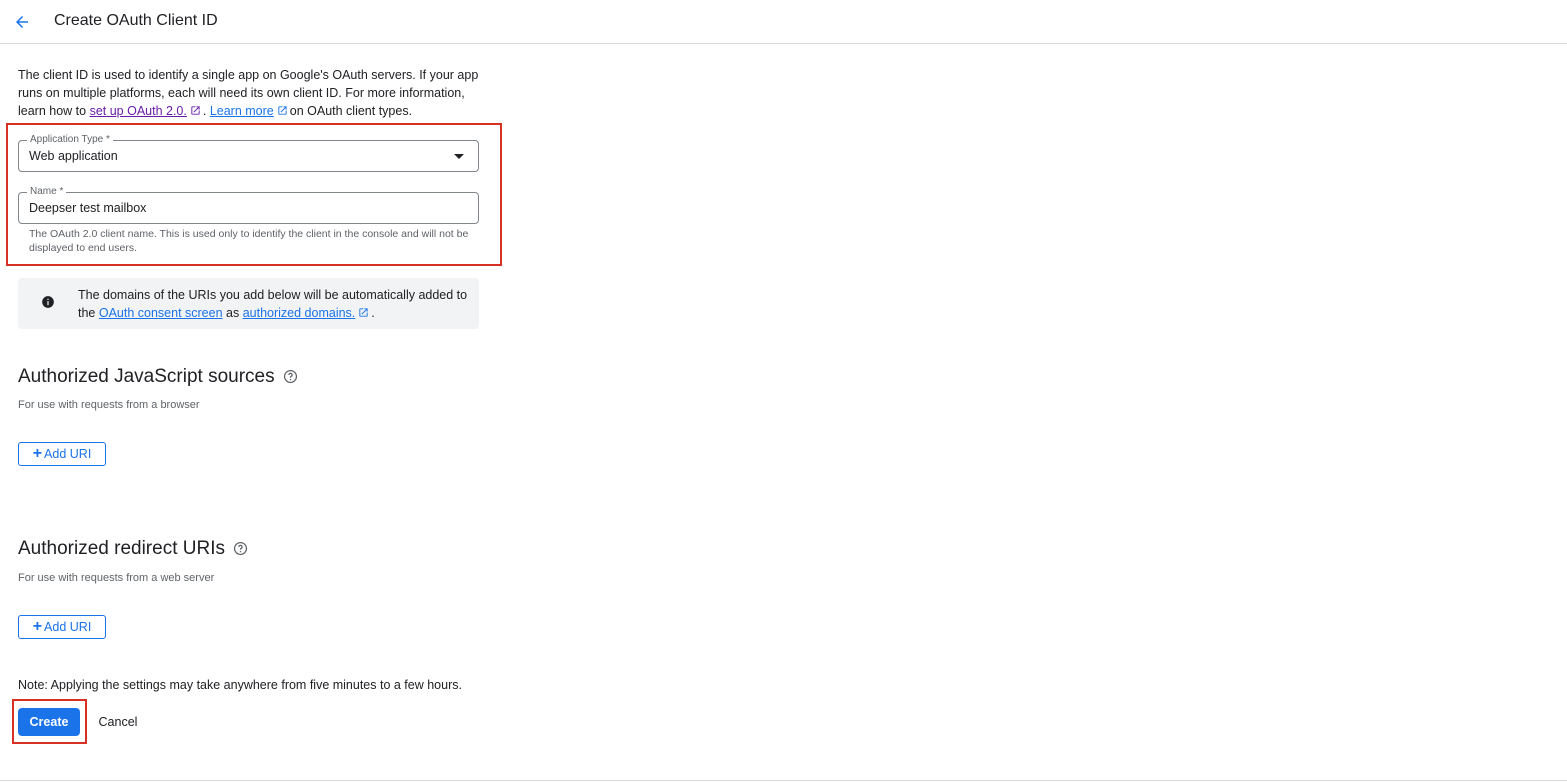  I want to click on add-js-origin-label: Add URI, so click(68, 454).